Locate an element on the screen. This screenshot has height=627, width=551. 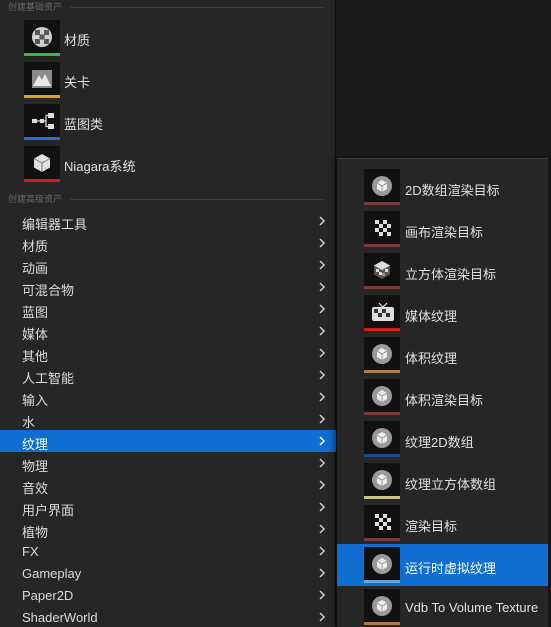
submenu-item-media-texture: 媒体纹理 is located at coordinates (442, 313).